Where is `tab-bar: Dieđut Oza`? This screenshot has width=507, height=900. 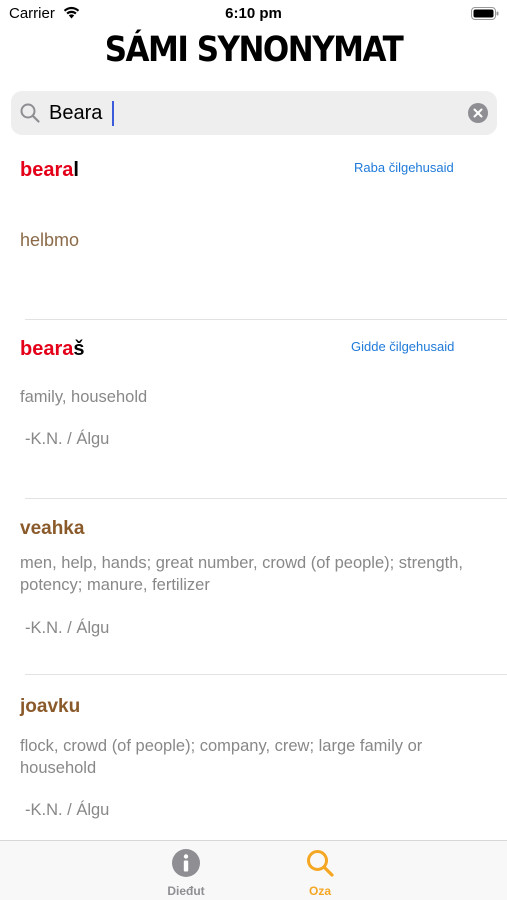 tab-bar: Dieđut Oza is located at coordinates (253, 870).